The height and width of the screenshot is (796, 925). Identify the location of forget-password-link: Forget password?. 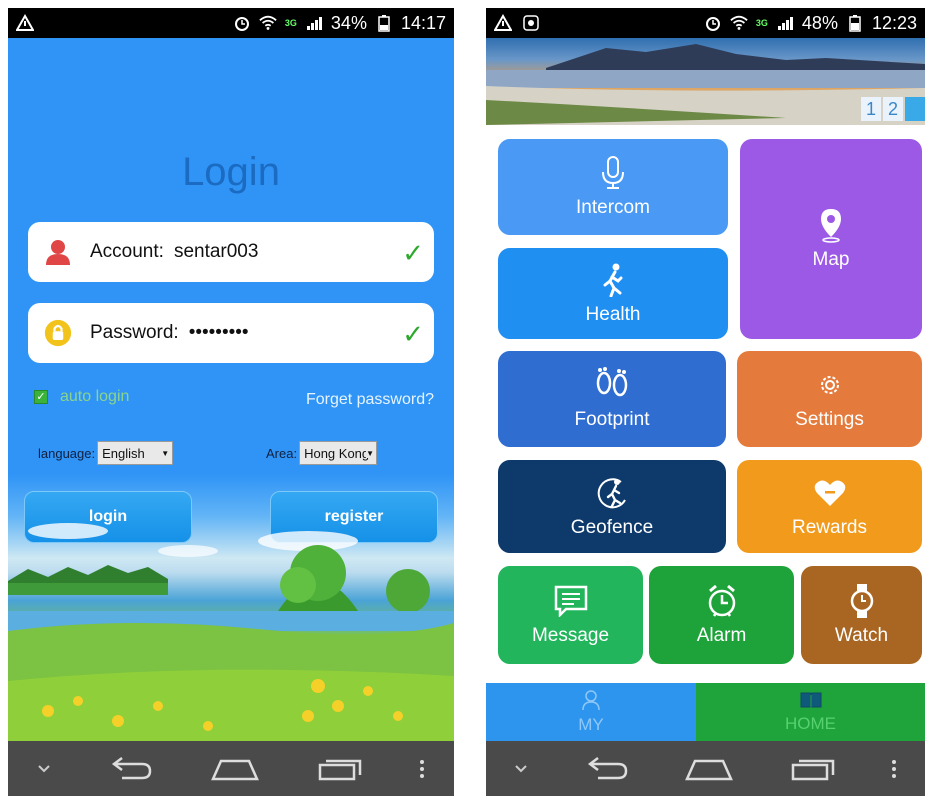
(370, 400).